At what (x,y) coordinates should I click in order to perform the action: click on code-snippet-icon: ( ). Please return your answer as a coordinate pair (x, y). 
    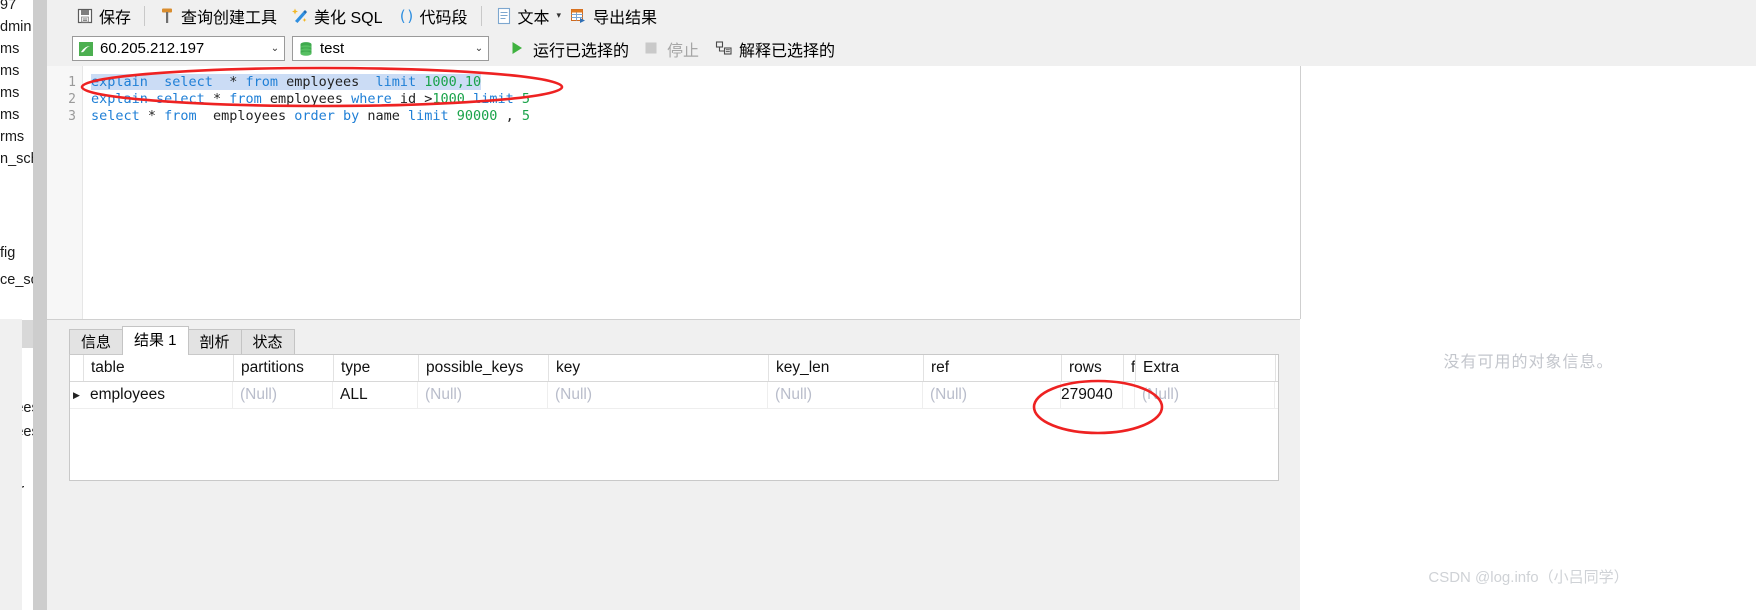
    Looking at the image, I should click on (406, 16).